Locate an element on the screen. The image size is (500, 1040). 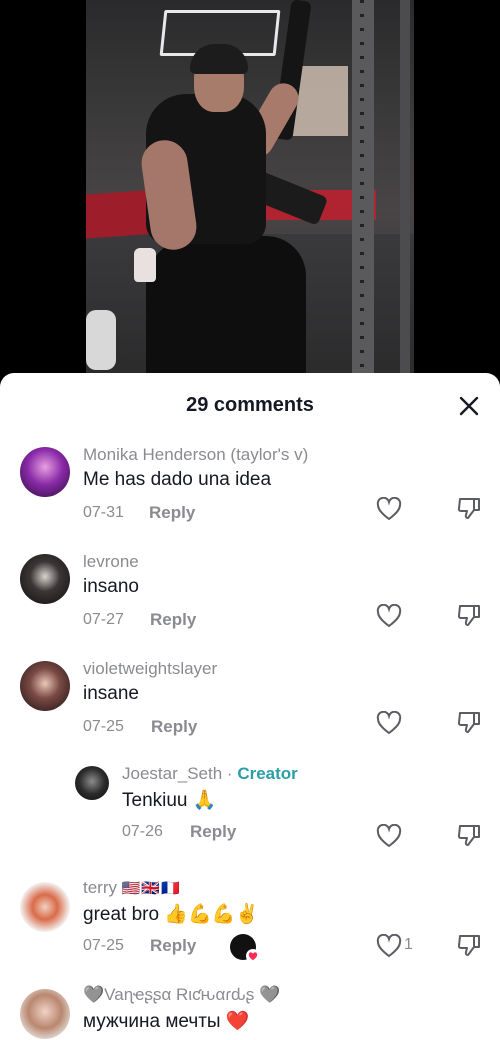
video-person-legs is located at coordinates (226, 310).